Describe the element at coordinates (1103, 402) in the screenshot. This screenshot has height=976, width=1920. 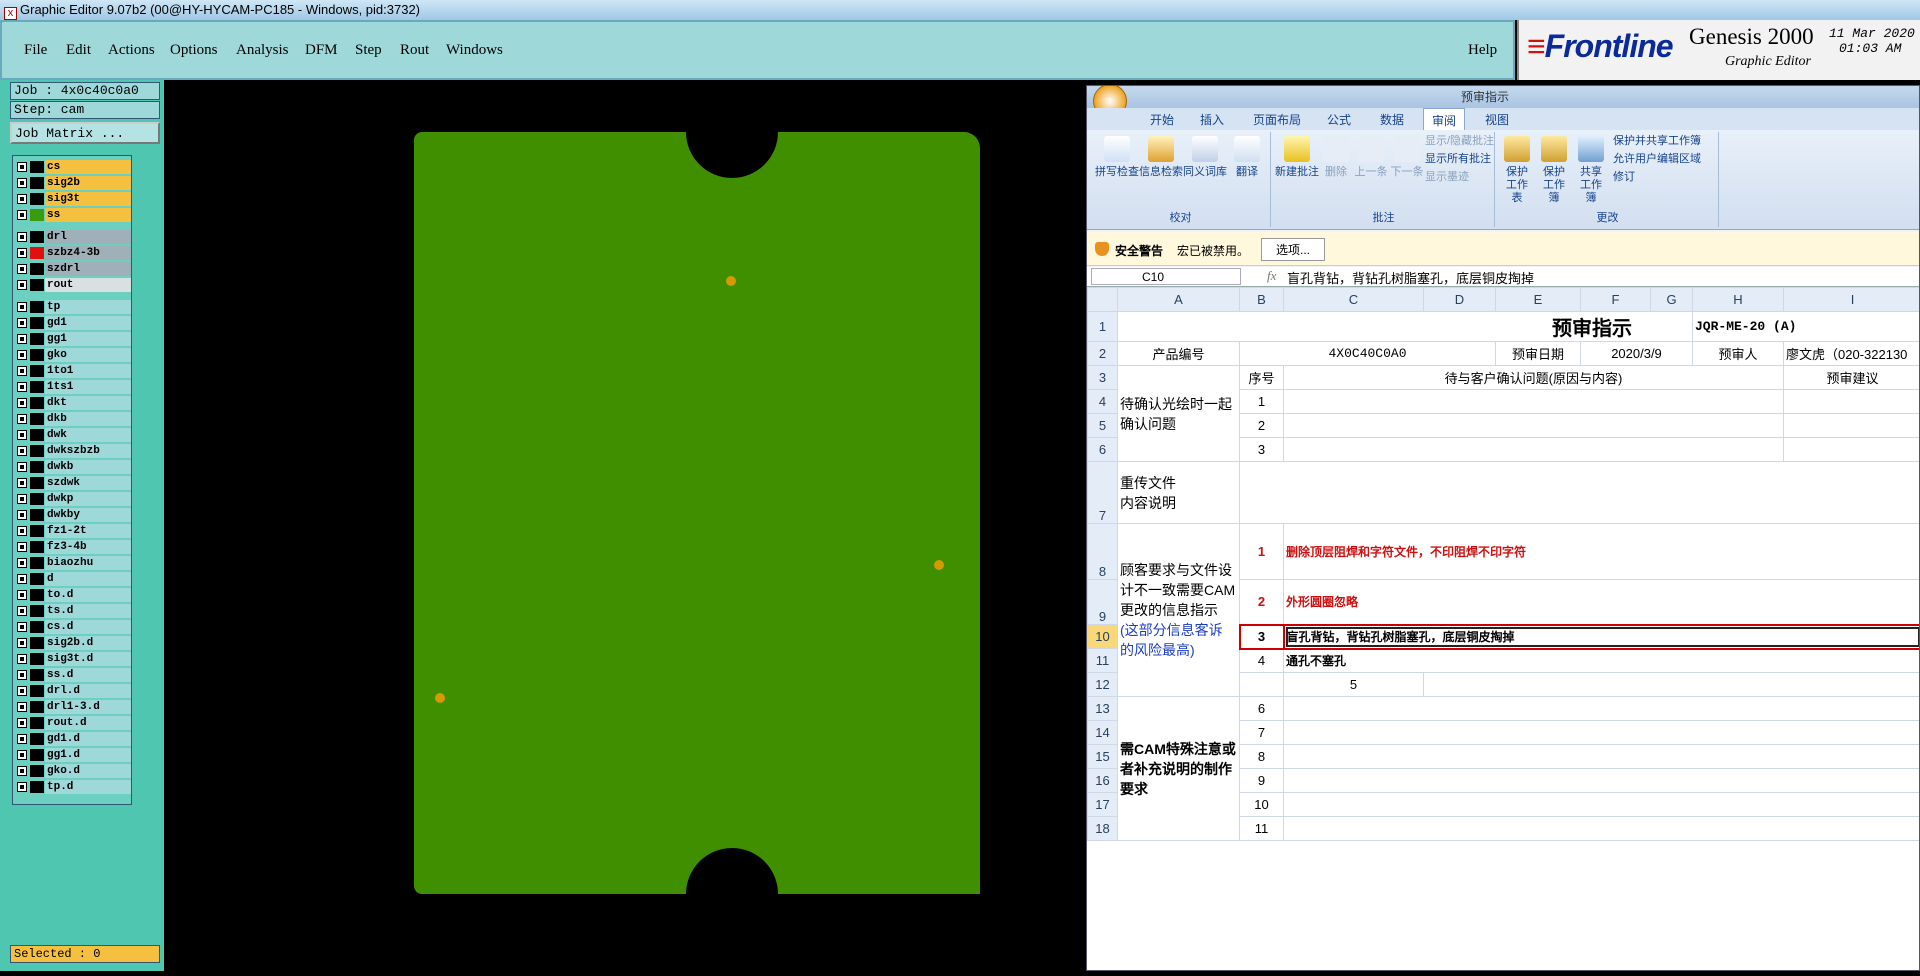
I see `row-header: 4` at that location.